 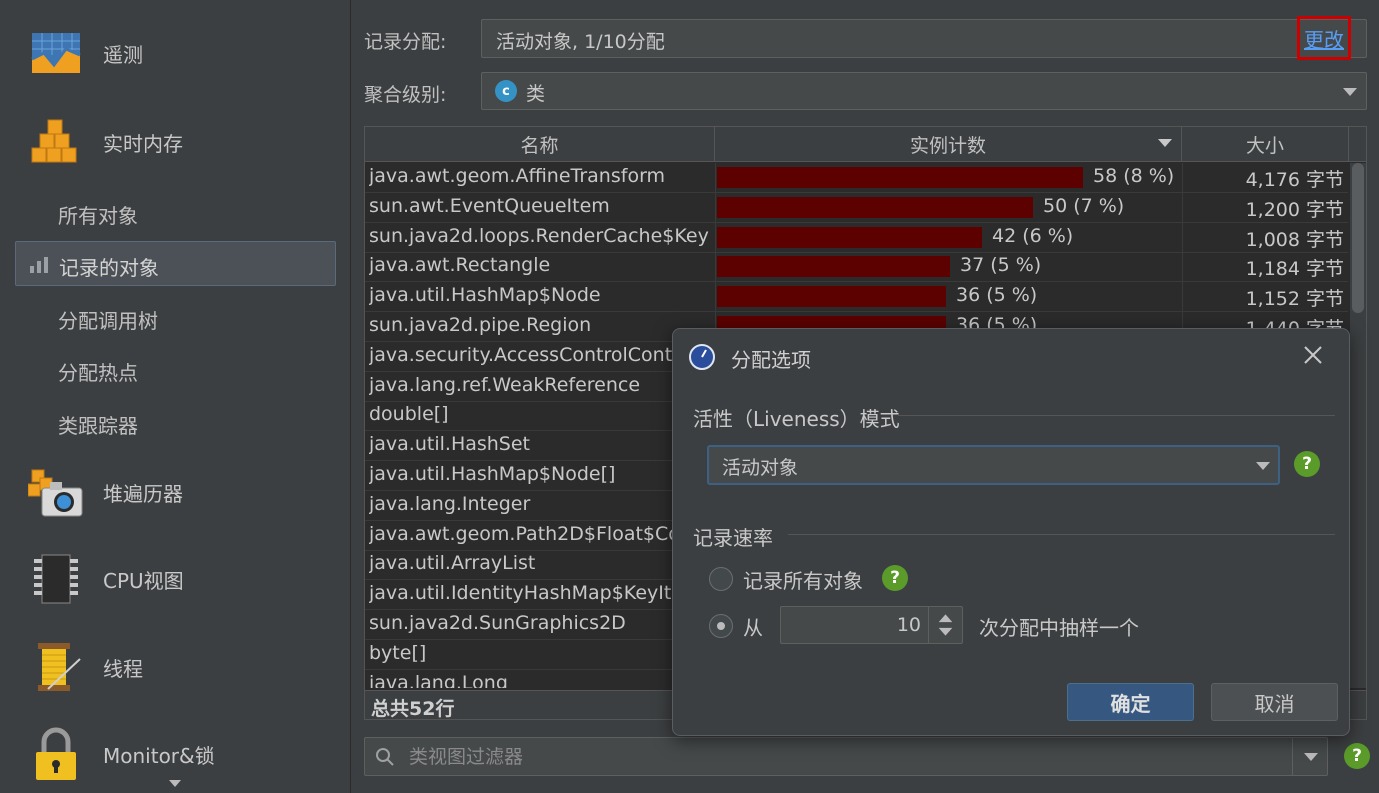 What do you see at coordinates (460, 265) in the screenshot?
I see `class-name-cell: java.awt.Rectangle` at bounding box center [460, 265].